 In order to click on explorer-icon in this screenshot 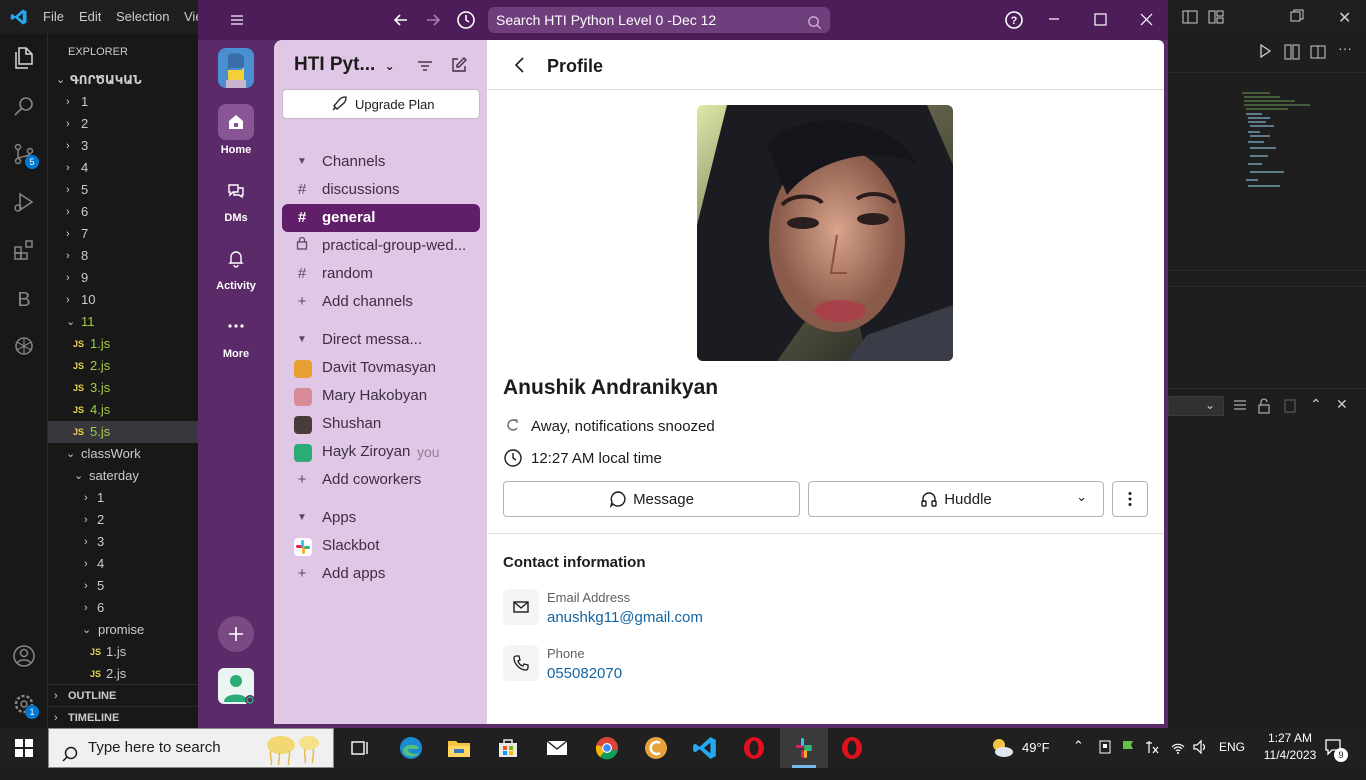, I will do `click(24, 58)`.